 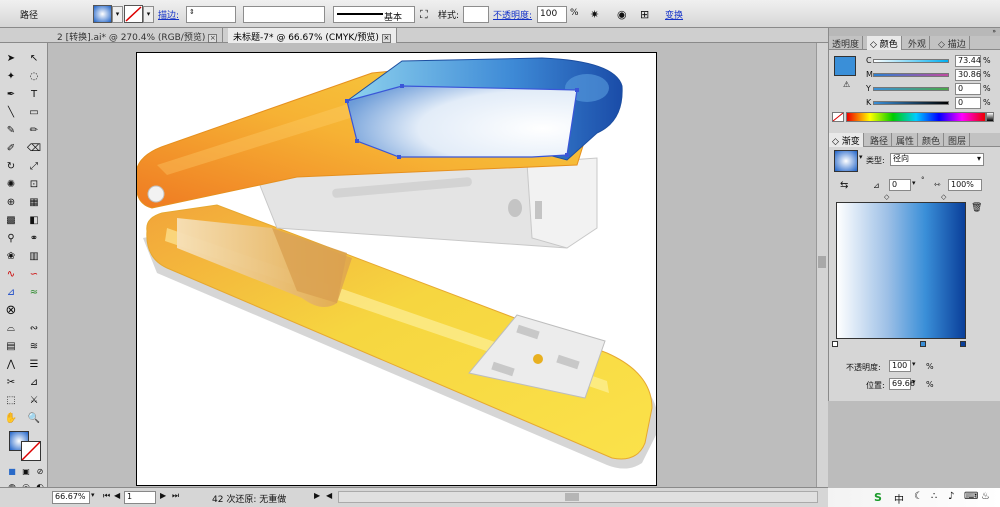 I want to click on gradient-preview-swatch, so click(x=846, y=161).